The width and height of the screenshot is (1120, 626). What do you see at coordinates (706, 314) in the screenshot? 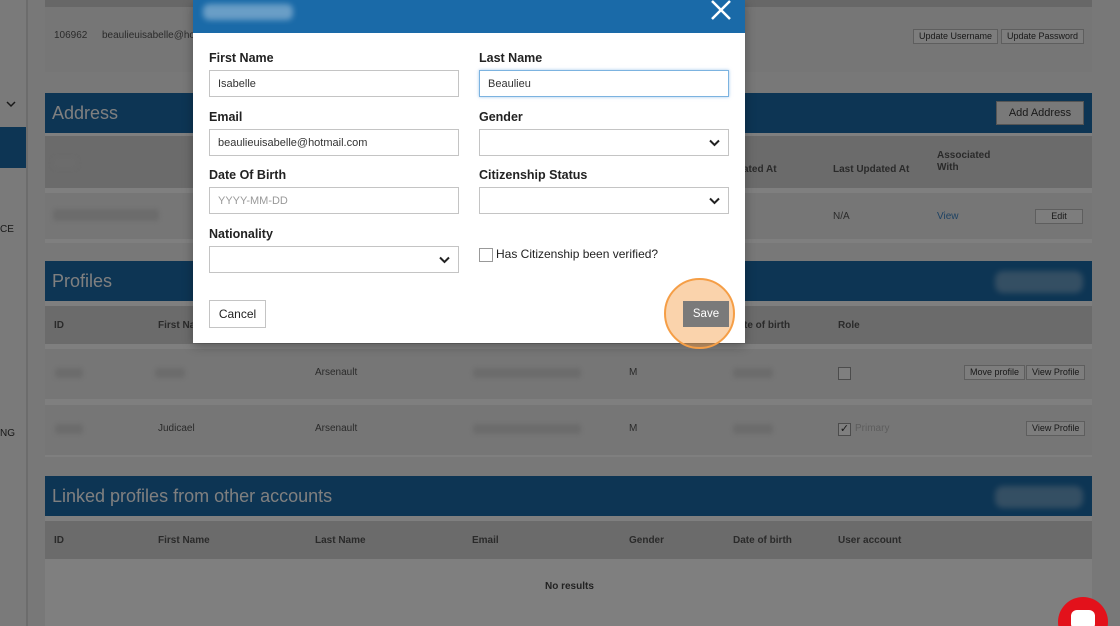
I see `save-button: Save` at bounding box center [706, 314].